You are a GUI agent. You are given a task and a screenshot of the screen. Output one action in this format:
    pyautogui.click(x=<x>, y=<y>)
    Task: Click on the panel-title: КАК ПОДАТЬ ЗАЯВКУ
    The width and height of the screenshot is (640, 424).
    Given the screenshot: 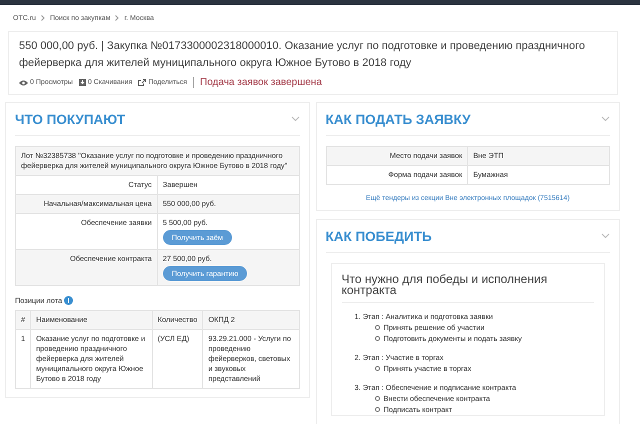 What is the action you would take?
    pyautogui.click(x=398, y=119)
    